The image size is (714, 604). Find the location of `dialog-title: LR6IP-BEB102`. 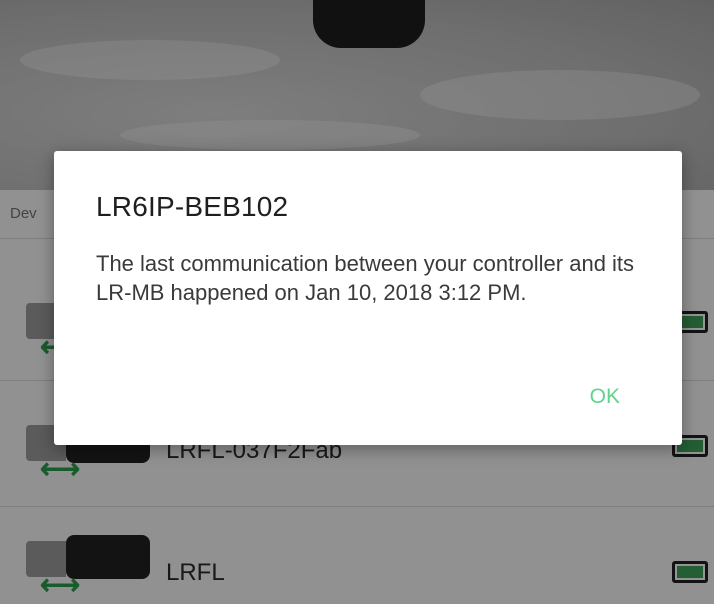

dialog-title: LR6IP-BEB102 is located at coordinates (192, 206).